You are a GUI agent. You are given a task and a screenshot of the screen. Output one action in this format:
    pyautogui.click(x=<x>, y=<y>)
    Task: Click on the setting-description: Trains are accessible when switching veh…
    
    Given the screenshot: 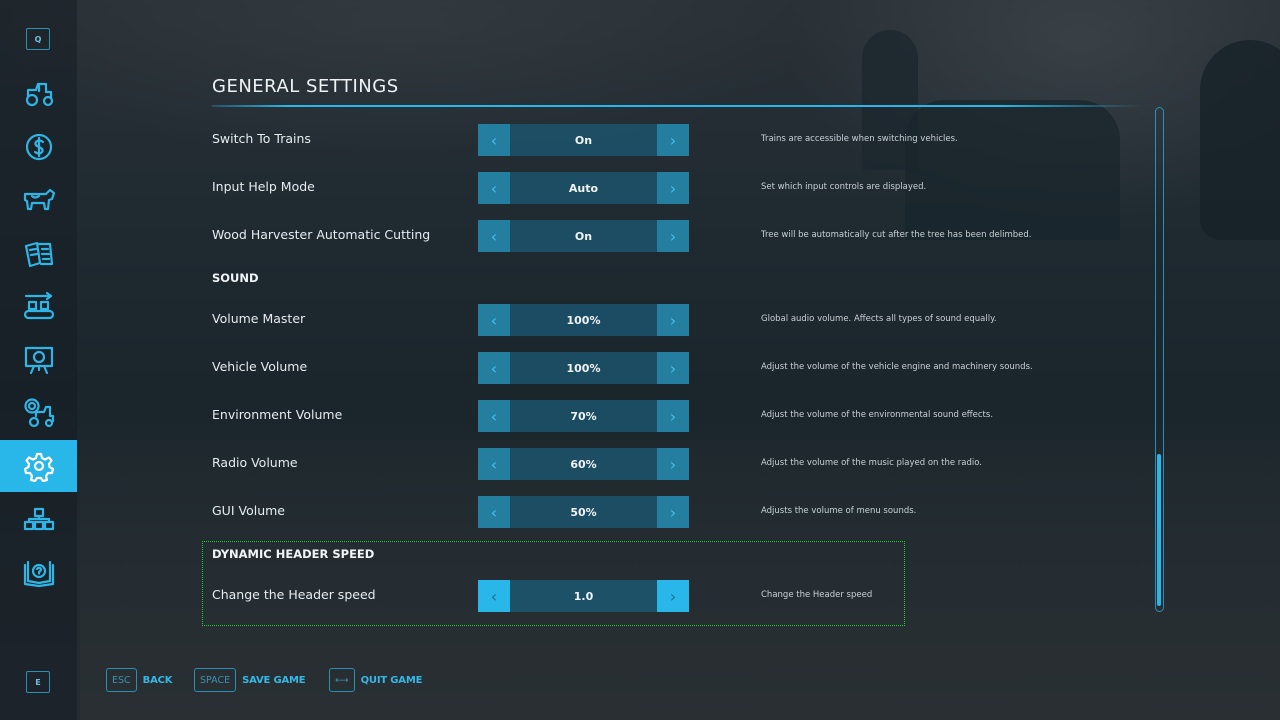 What is the action you would take?
    pyautogui.click(x=859, y=139)
    